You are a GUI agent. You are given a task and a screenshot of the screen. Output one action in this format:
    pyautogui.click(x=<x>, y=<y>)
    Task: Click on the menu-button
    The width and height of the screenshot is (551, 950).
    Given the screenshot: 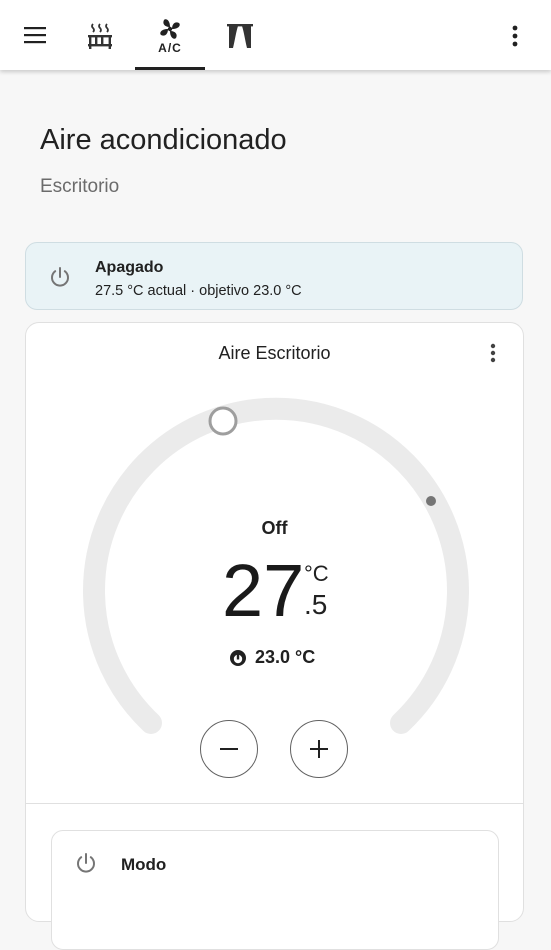 What is the action you would take?
    pyautogui.click(x=35, y=35)
    